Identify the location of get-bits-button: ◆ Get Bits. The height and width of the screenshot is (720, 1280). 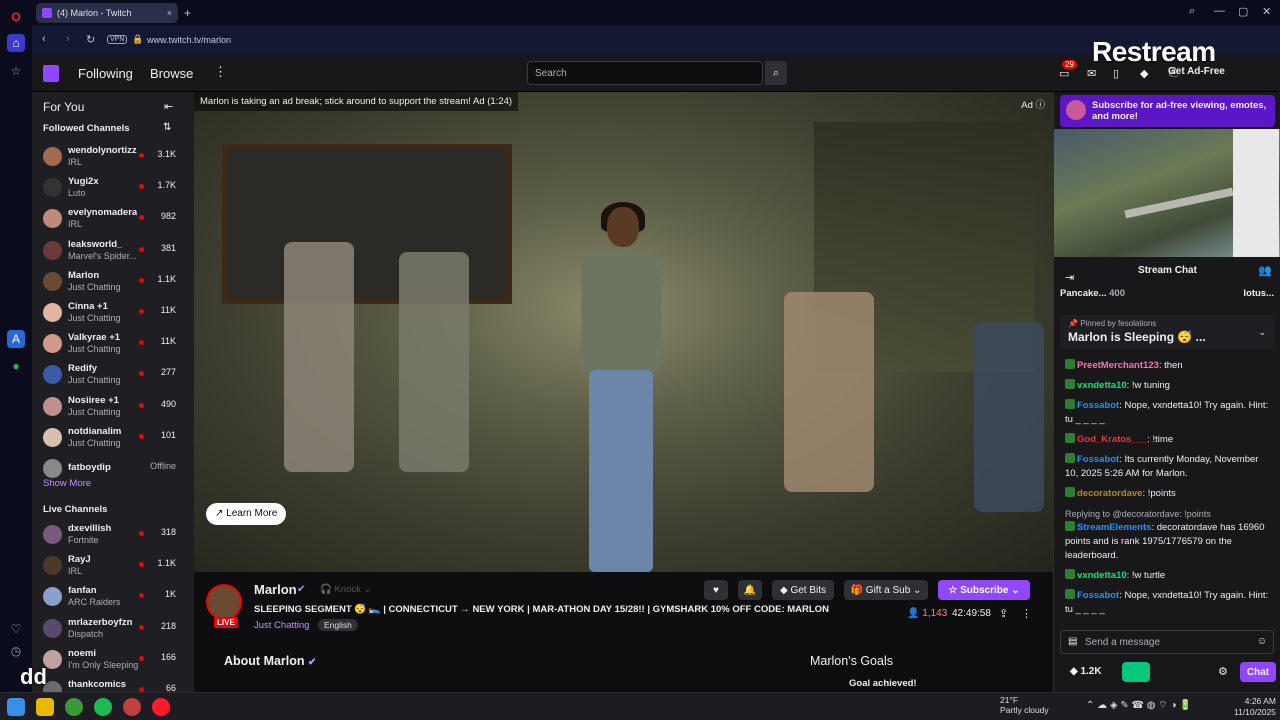
(803, 590).